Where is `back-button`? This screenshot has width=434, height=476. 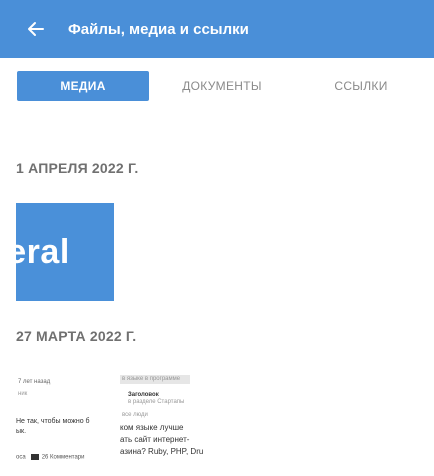 back-button is located at coordinates (36, 29).